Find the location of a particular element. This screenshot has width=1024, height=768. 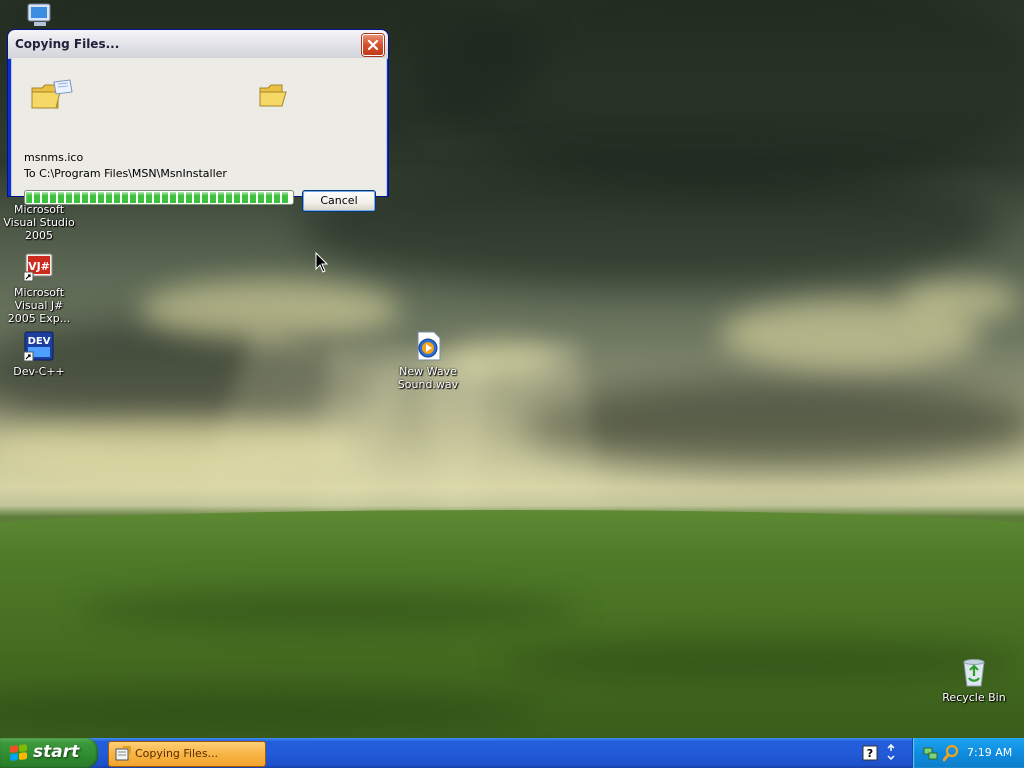

vjsharp-icon: VJ# is located at coordinates (39, 267).